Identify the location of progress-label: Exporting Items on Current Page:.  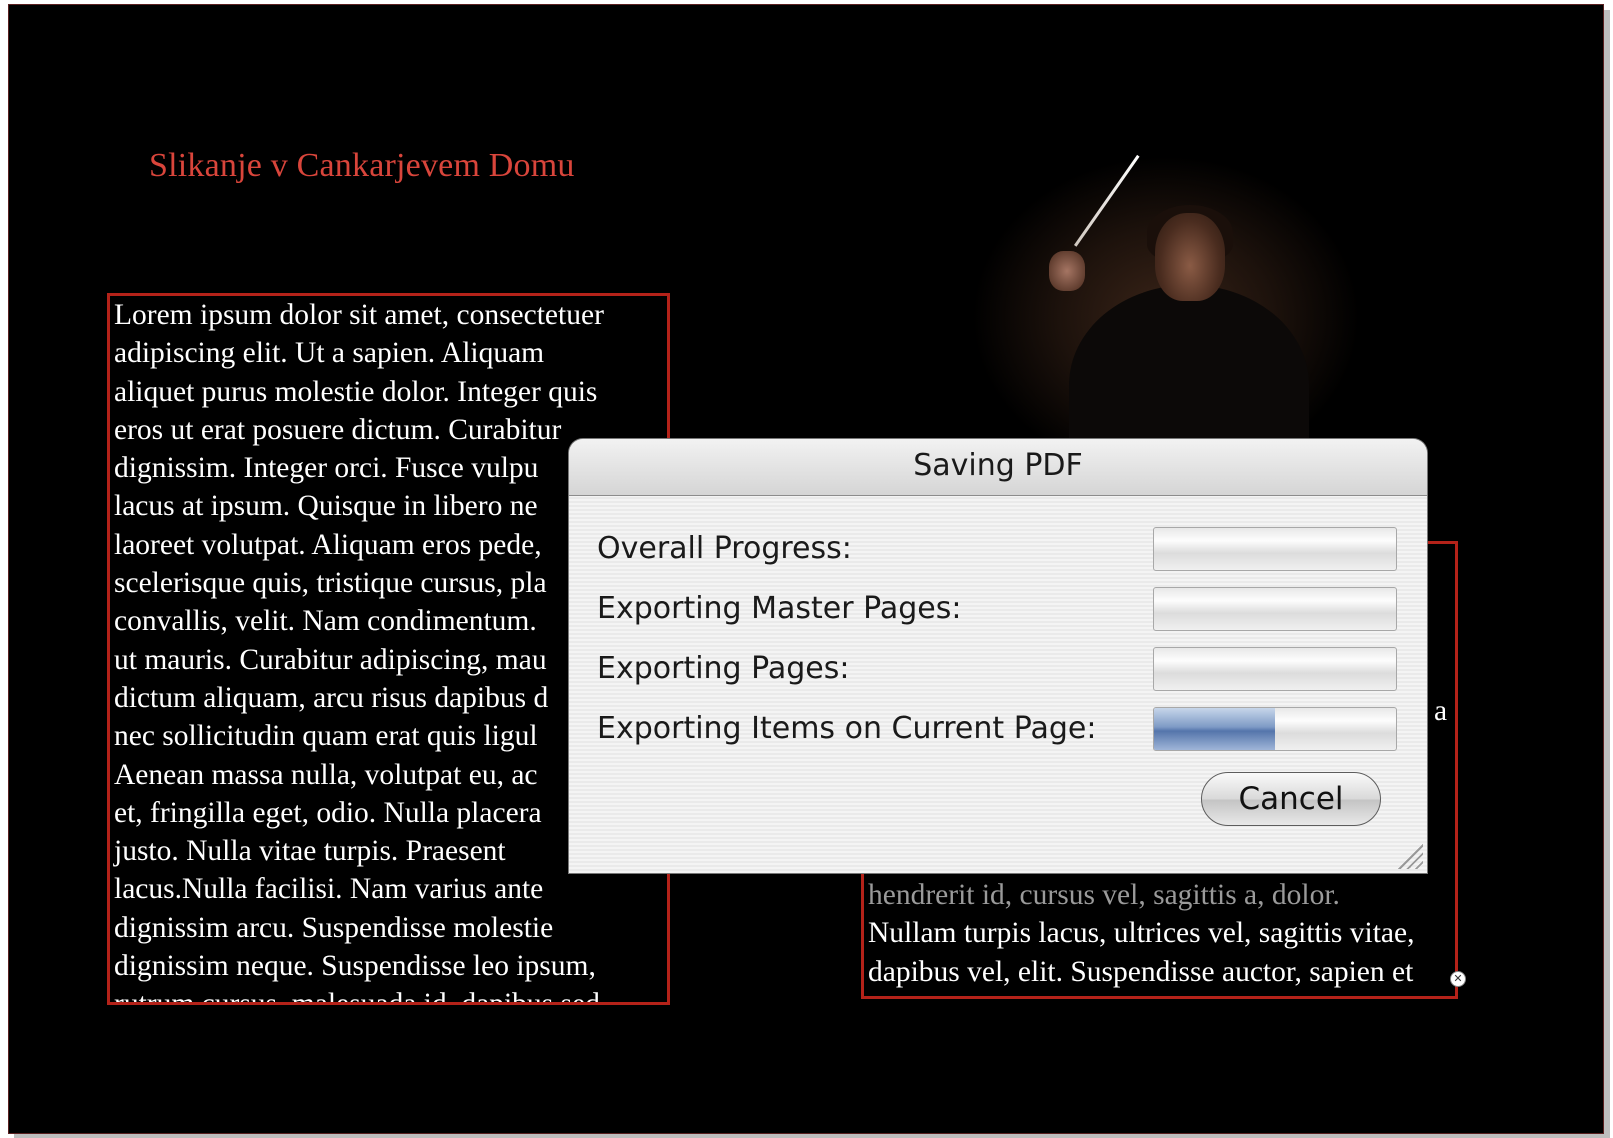
(847, 728).